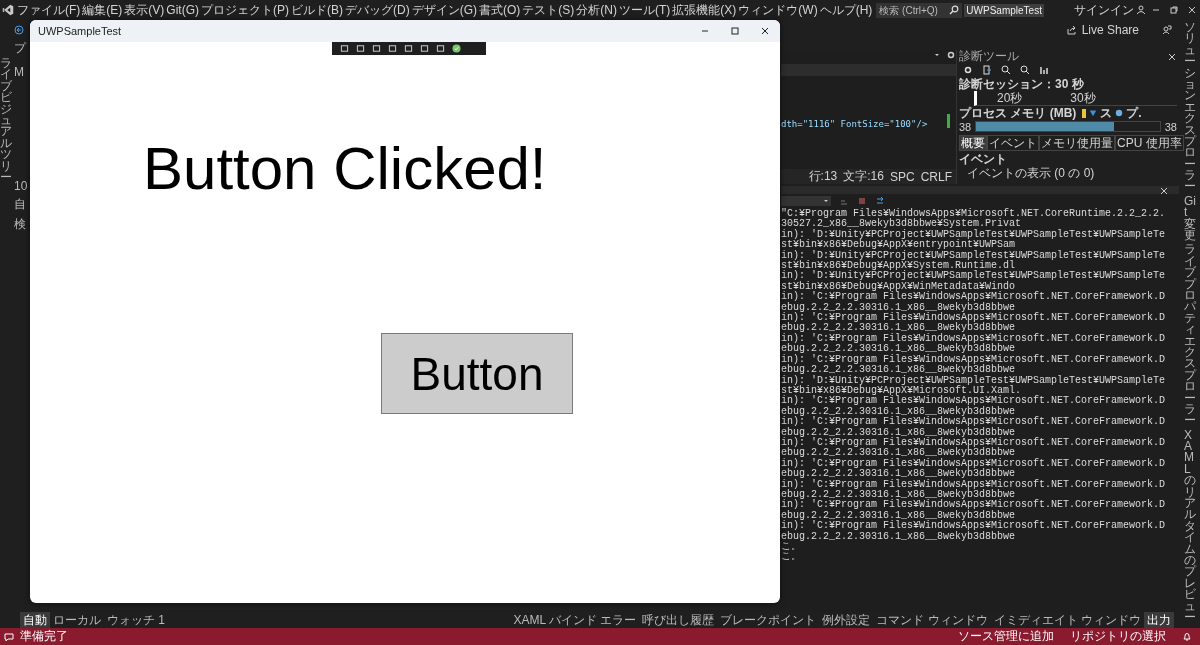  I want to click on tab: CPU 使用率, so click(1149, 143).